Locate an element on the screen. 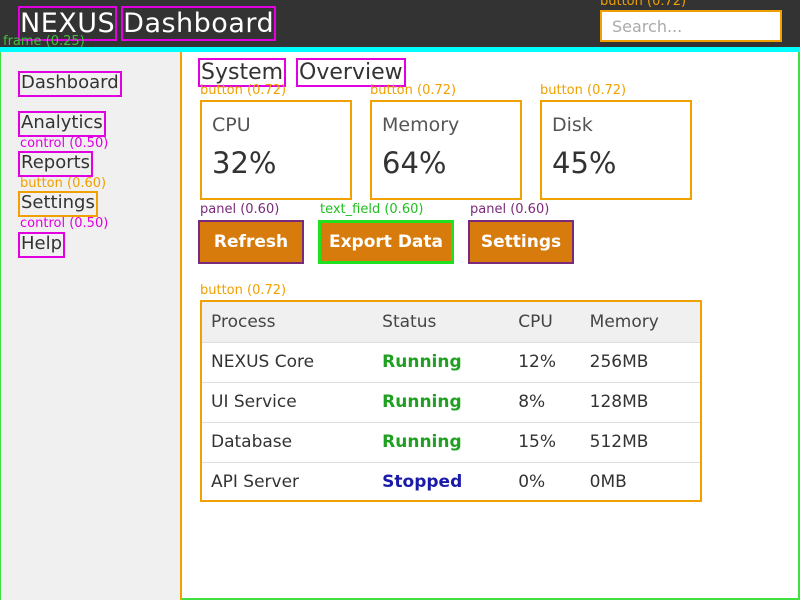 Image resolution: width=800 pixels, height=600 pixels. metric-label: Disk is located at coordinates (572, 125).